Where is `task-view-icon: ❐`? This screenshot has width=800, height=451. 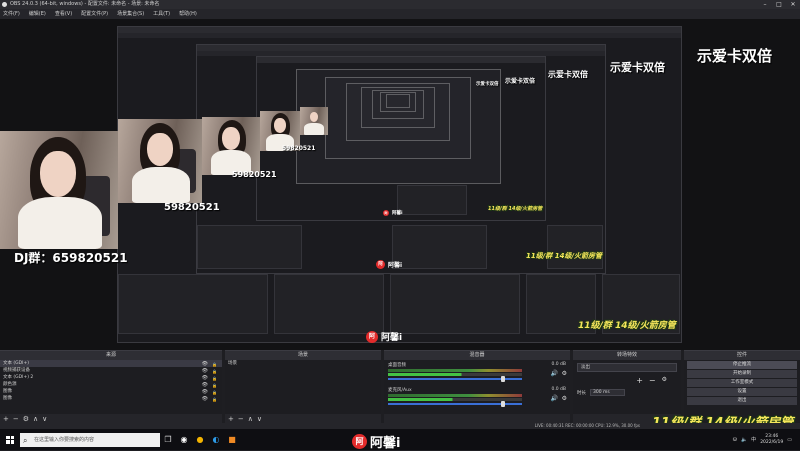
task-view-icon: ❐ is located at coordinates (168, 439).